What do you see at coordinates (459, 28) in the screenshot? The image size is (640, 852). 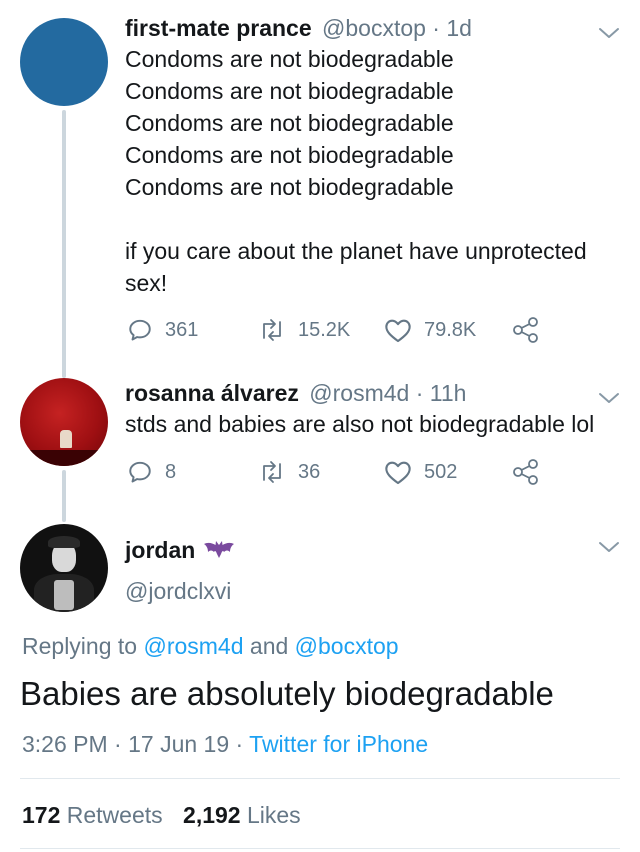 I see `timestamp: 1d` at bounding box center [459, 28].